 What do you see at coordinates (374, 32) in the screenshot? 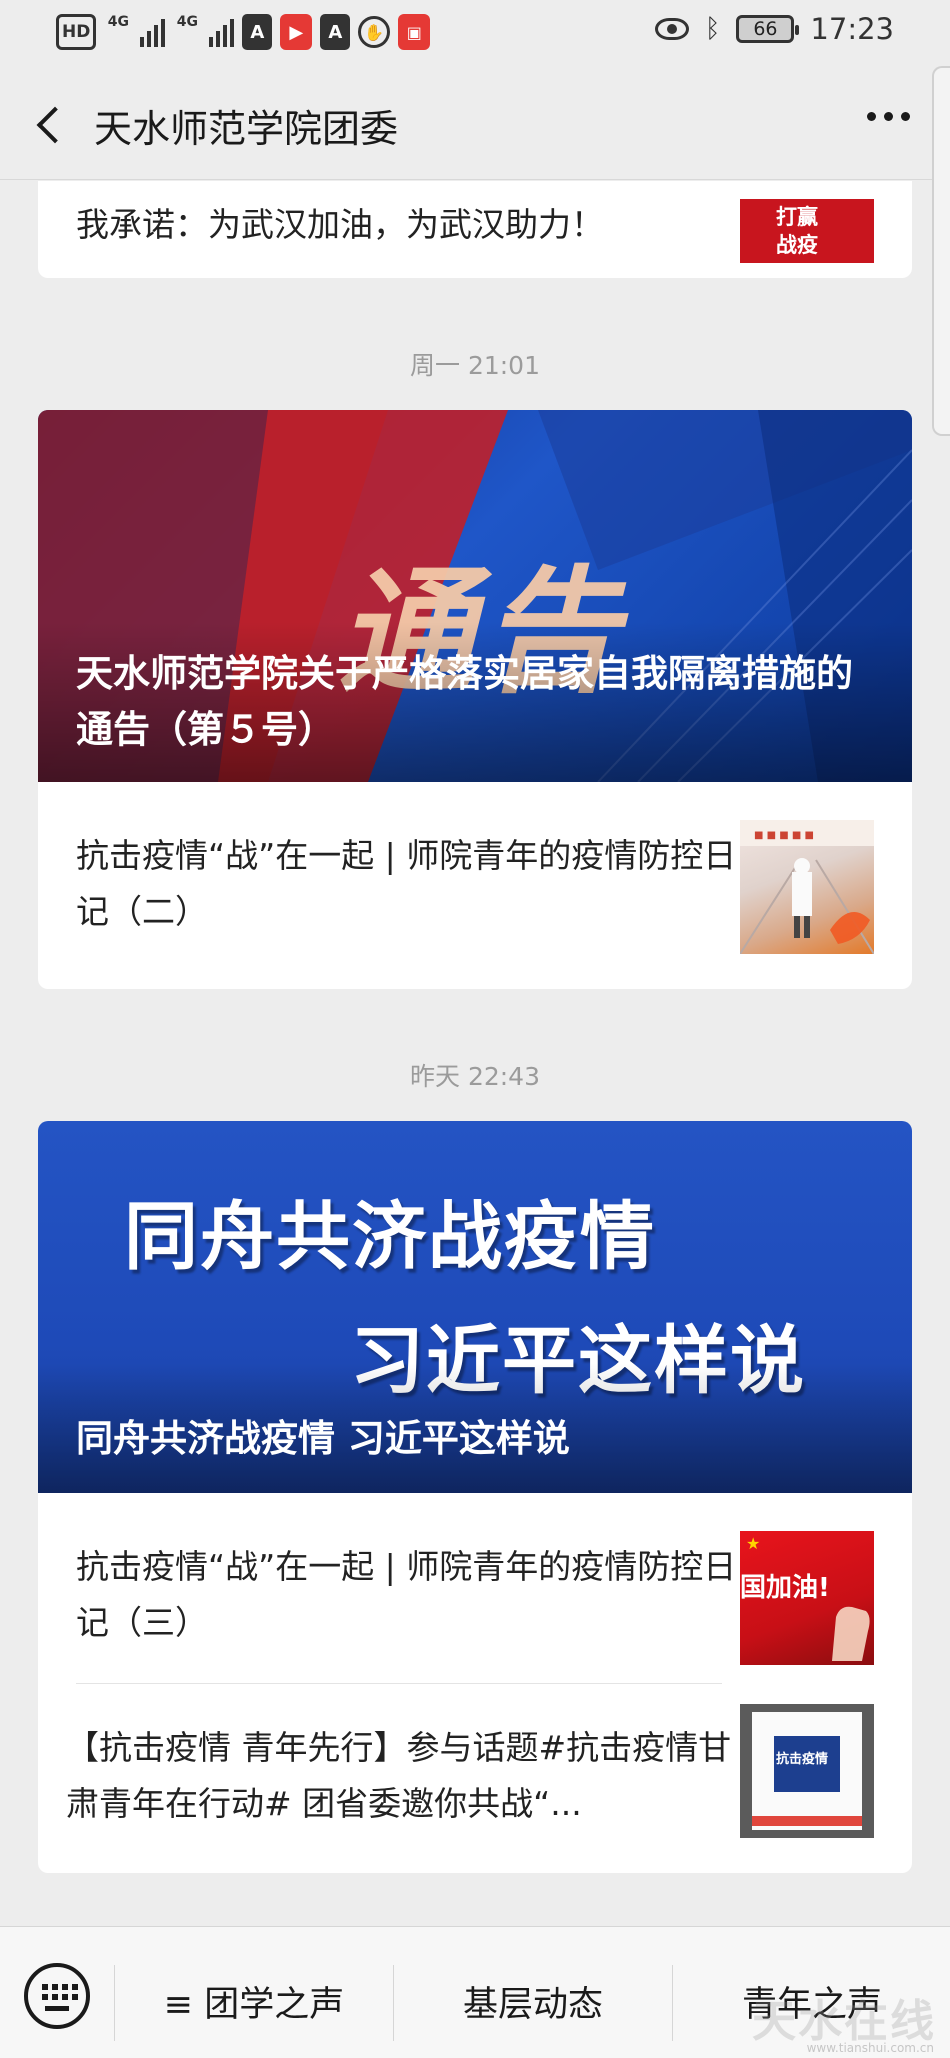
I see `hand-app-icon: ✋` at bounding box center [374, 32].